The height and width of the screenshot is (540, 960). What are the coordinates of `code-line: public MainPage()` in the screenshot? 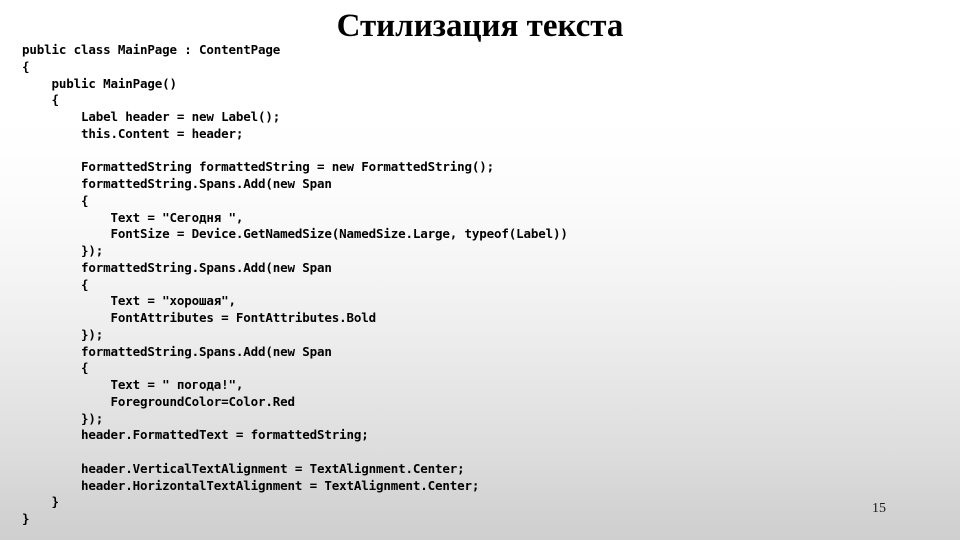 It's located at (100, 83).